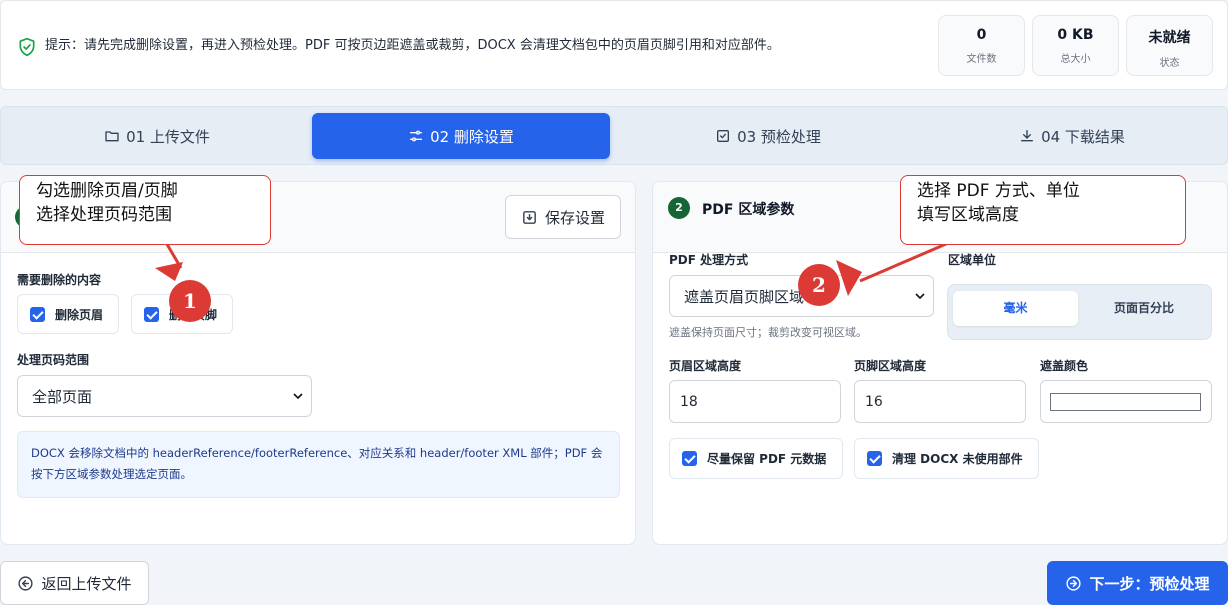 This screenshot has width=1228, height=605. Describe the element at coordinates (981, 35) in the screenshot. I see `stat-value: 0` at that location.